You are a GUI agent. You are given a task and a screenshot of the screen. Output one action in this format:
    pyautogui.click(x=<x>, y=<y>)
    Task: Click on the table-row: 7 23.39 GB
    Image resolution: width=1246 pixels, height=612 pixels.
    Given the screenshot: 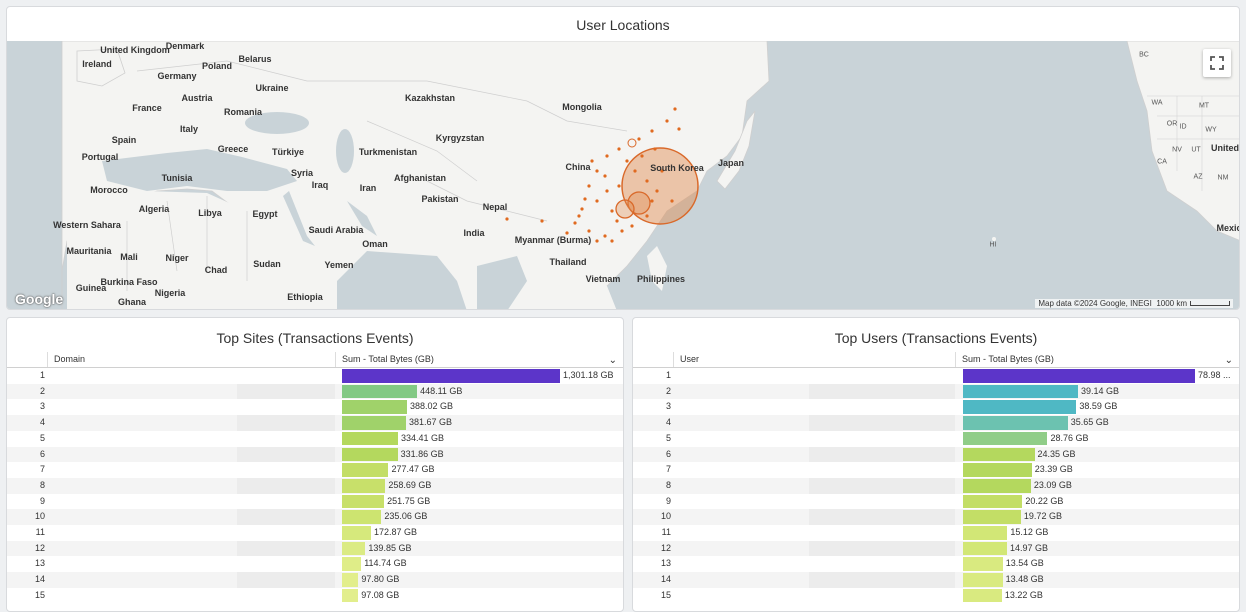 What is the action you would take?
    pyautogui.click(x=936, y=470)
    